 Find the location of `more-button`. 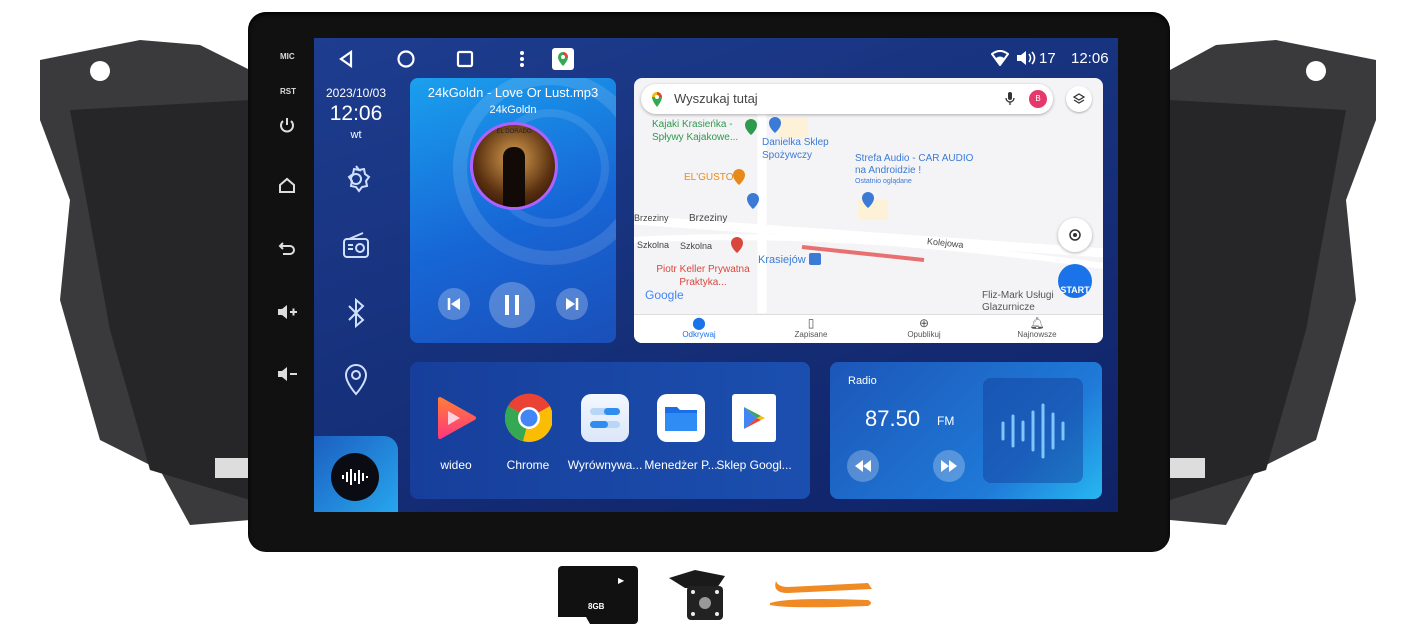

more-button is located at coordinates (522, 59).